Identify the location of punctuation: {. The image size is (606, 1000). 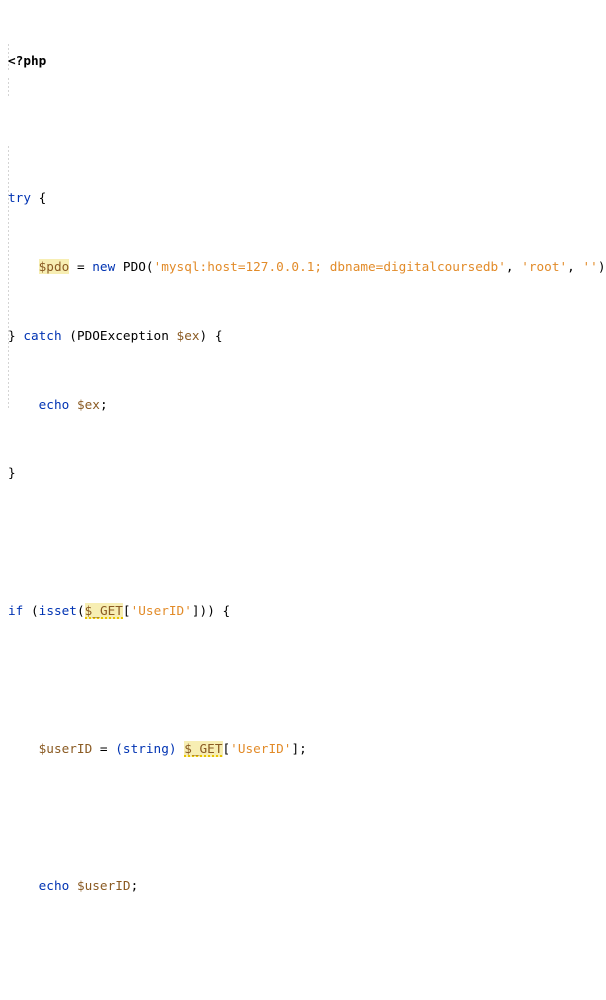
(38, 198).